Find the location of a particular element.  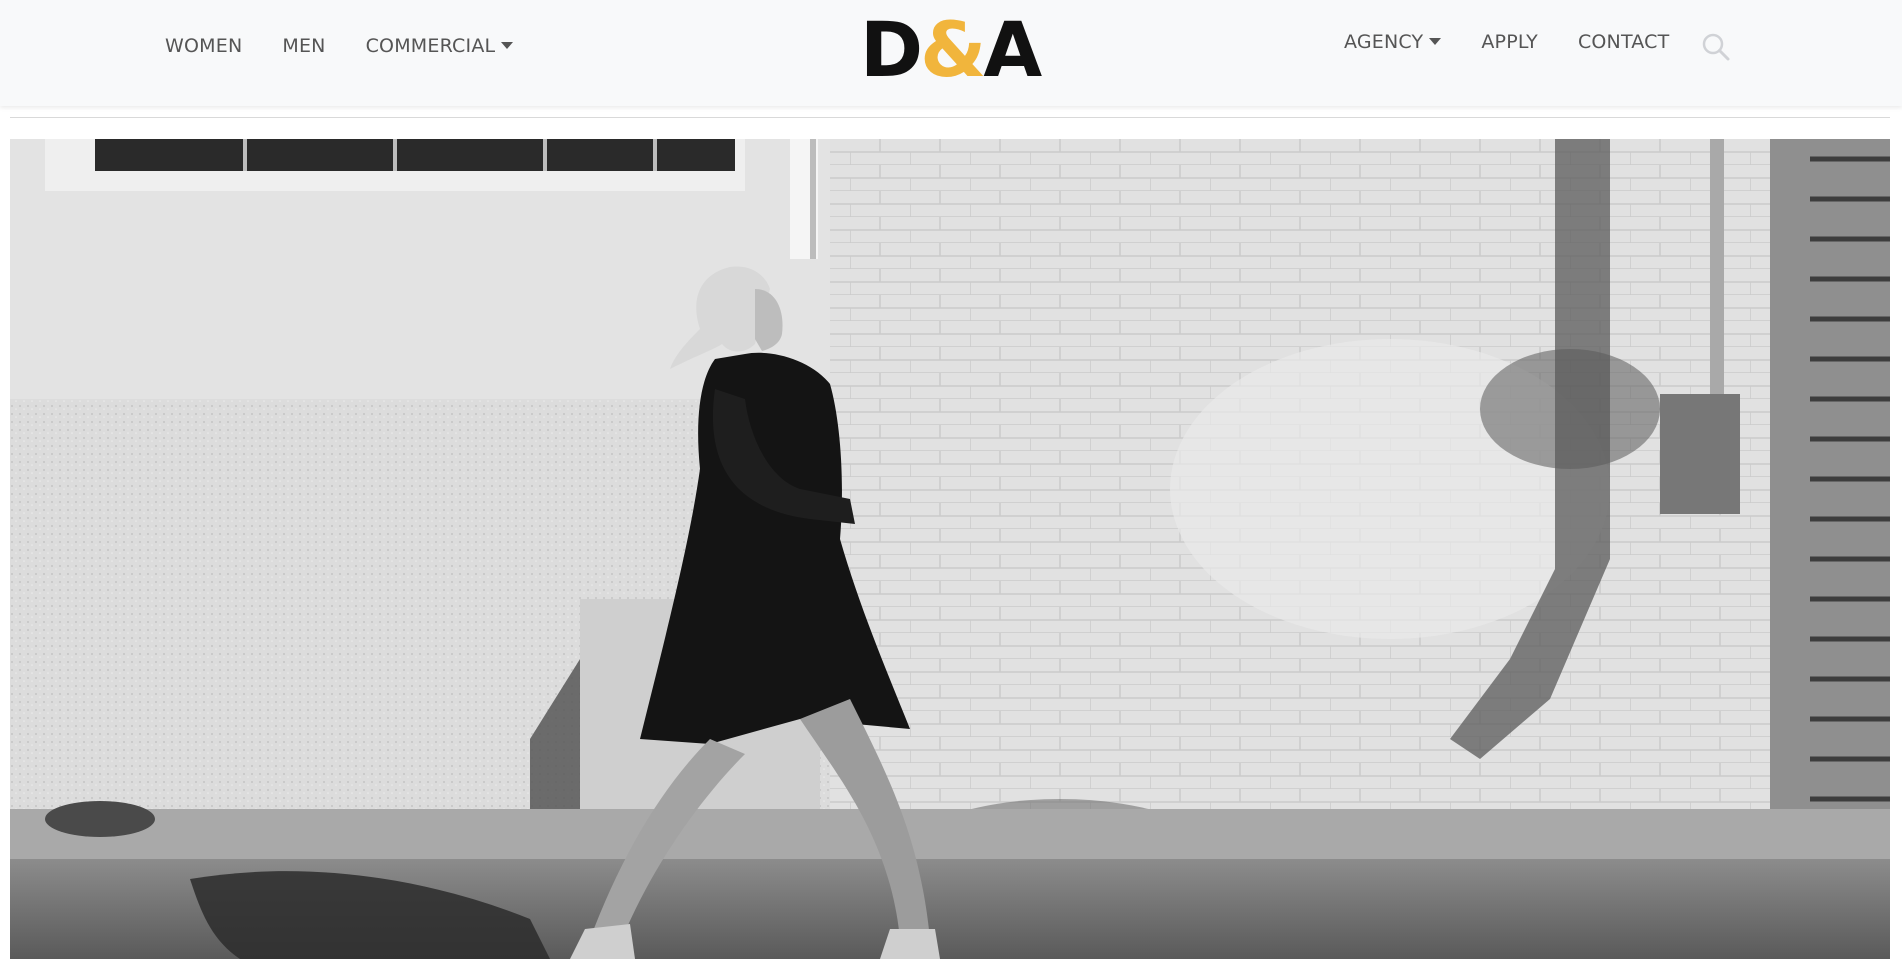

nav-right-menu: AGENCY APPLY CONTACT is located at coordinates (1526, 42).